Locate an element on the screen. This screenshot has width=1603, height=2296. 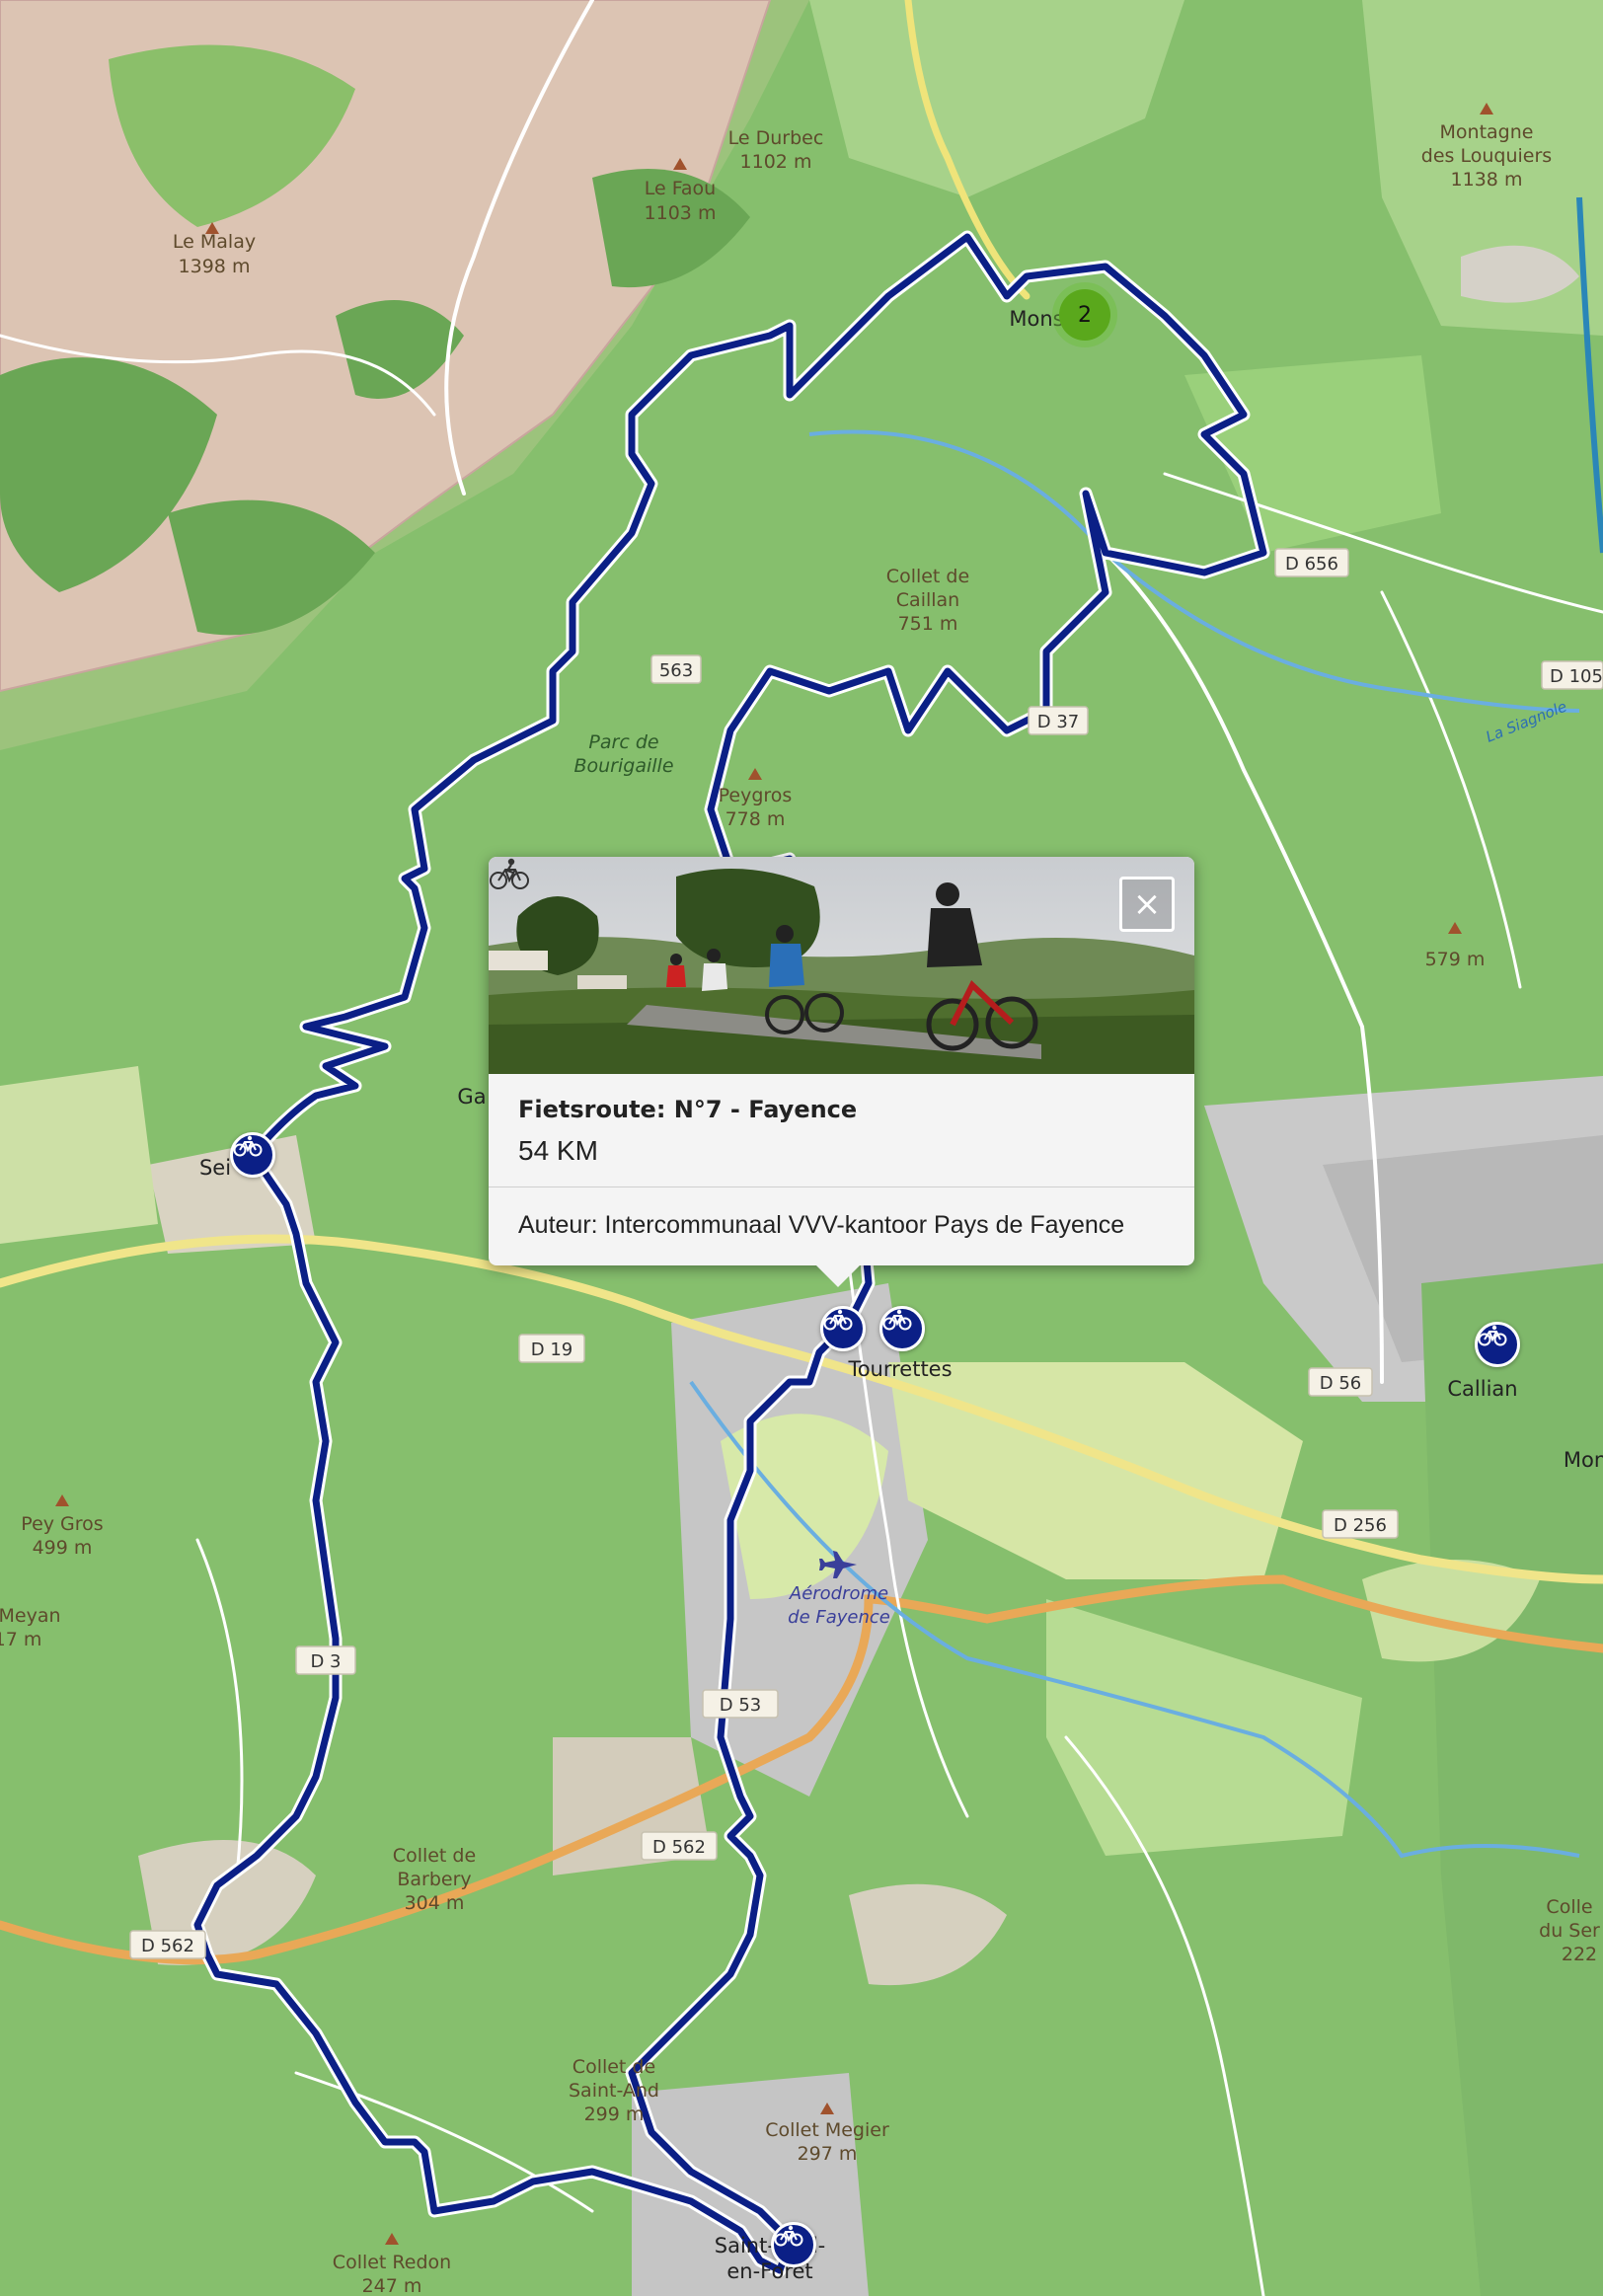
svg-text: Caillan is located at coordinates (927, 600).